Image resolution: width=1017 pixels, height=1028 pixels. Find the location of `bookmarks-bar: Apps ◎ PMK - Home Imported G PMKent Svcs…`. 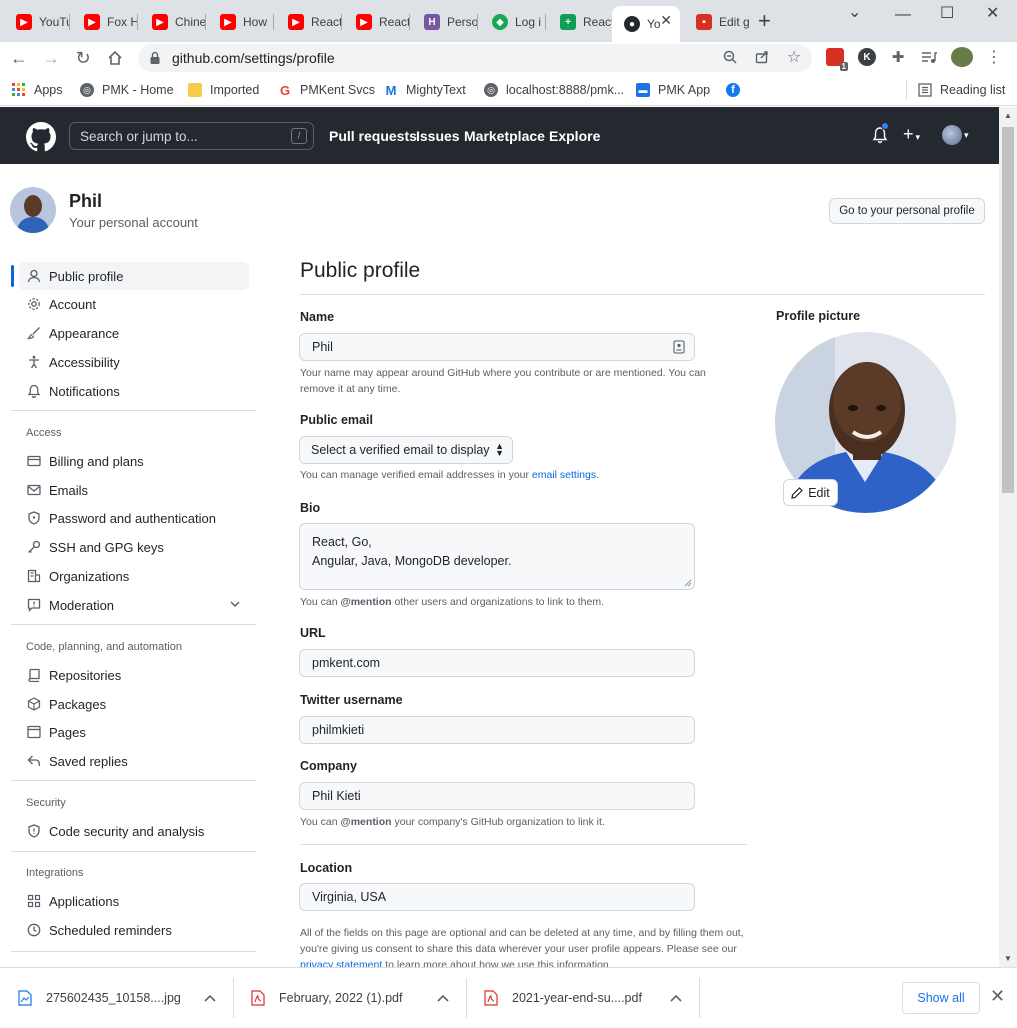

bookmarks-bar: Apps ◎ PMK - Home Imported G PMKent Svcs… is located at coordinates (508, 90).